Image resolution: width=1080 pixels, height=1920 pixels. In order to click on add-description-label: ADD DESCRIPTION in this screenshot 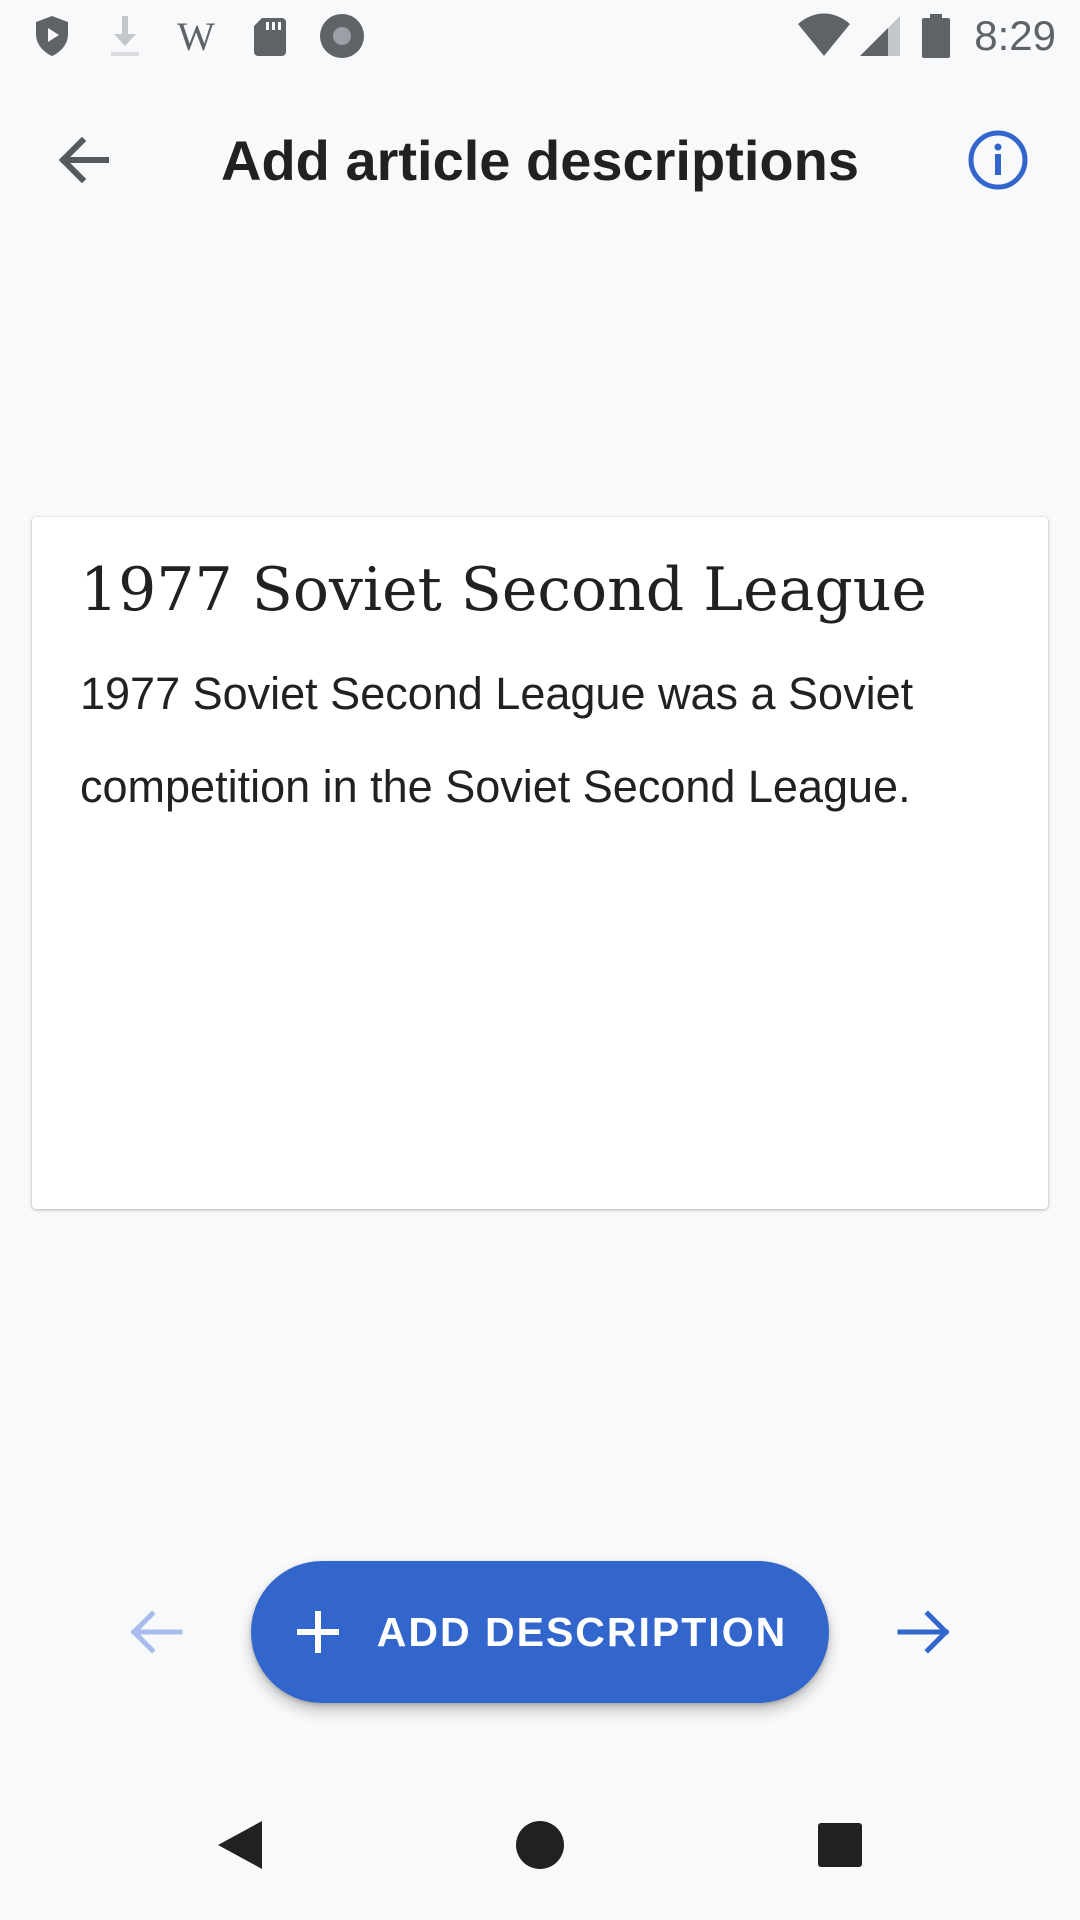, I will do `click(582, 1631)`.